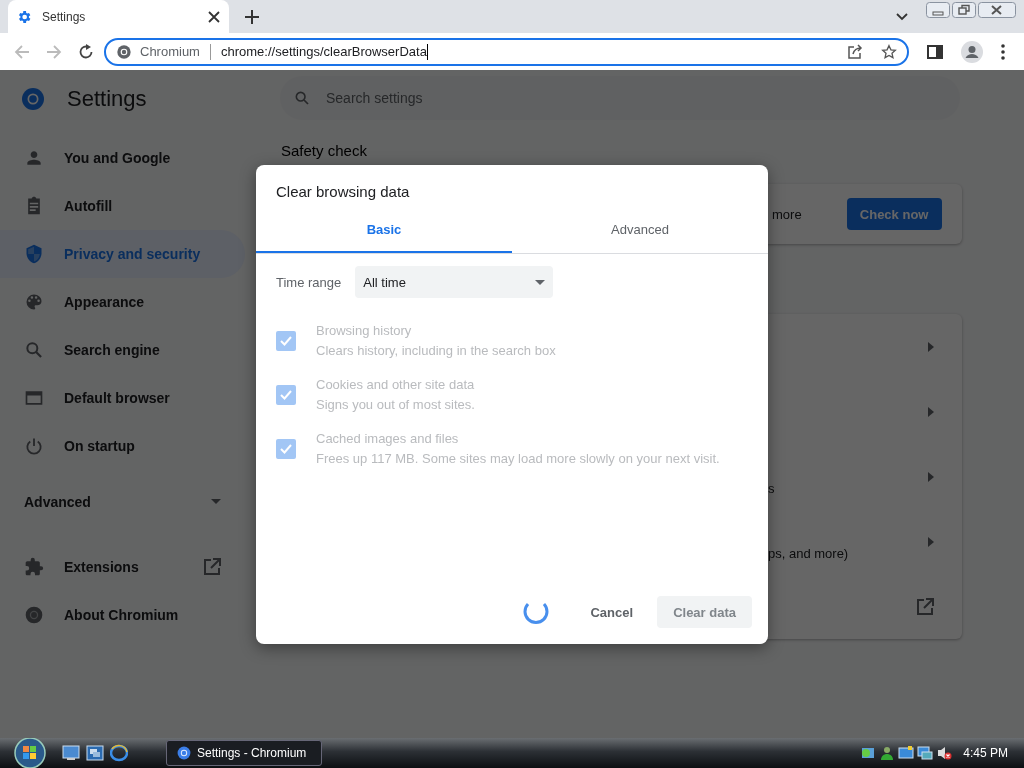  Describe the element at coordinates (34, 302) in the screenshot. I see `palette-icon` at that location.